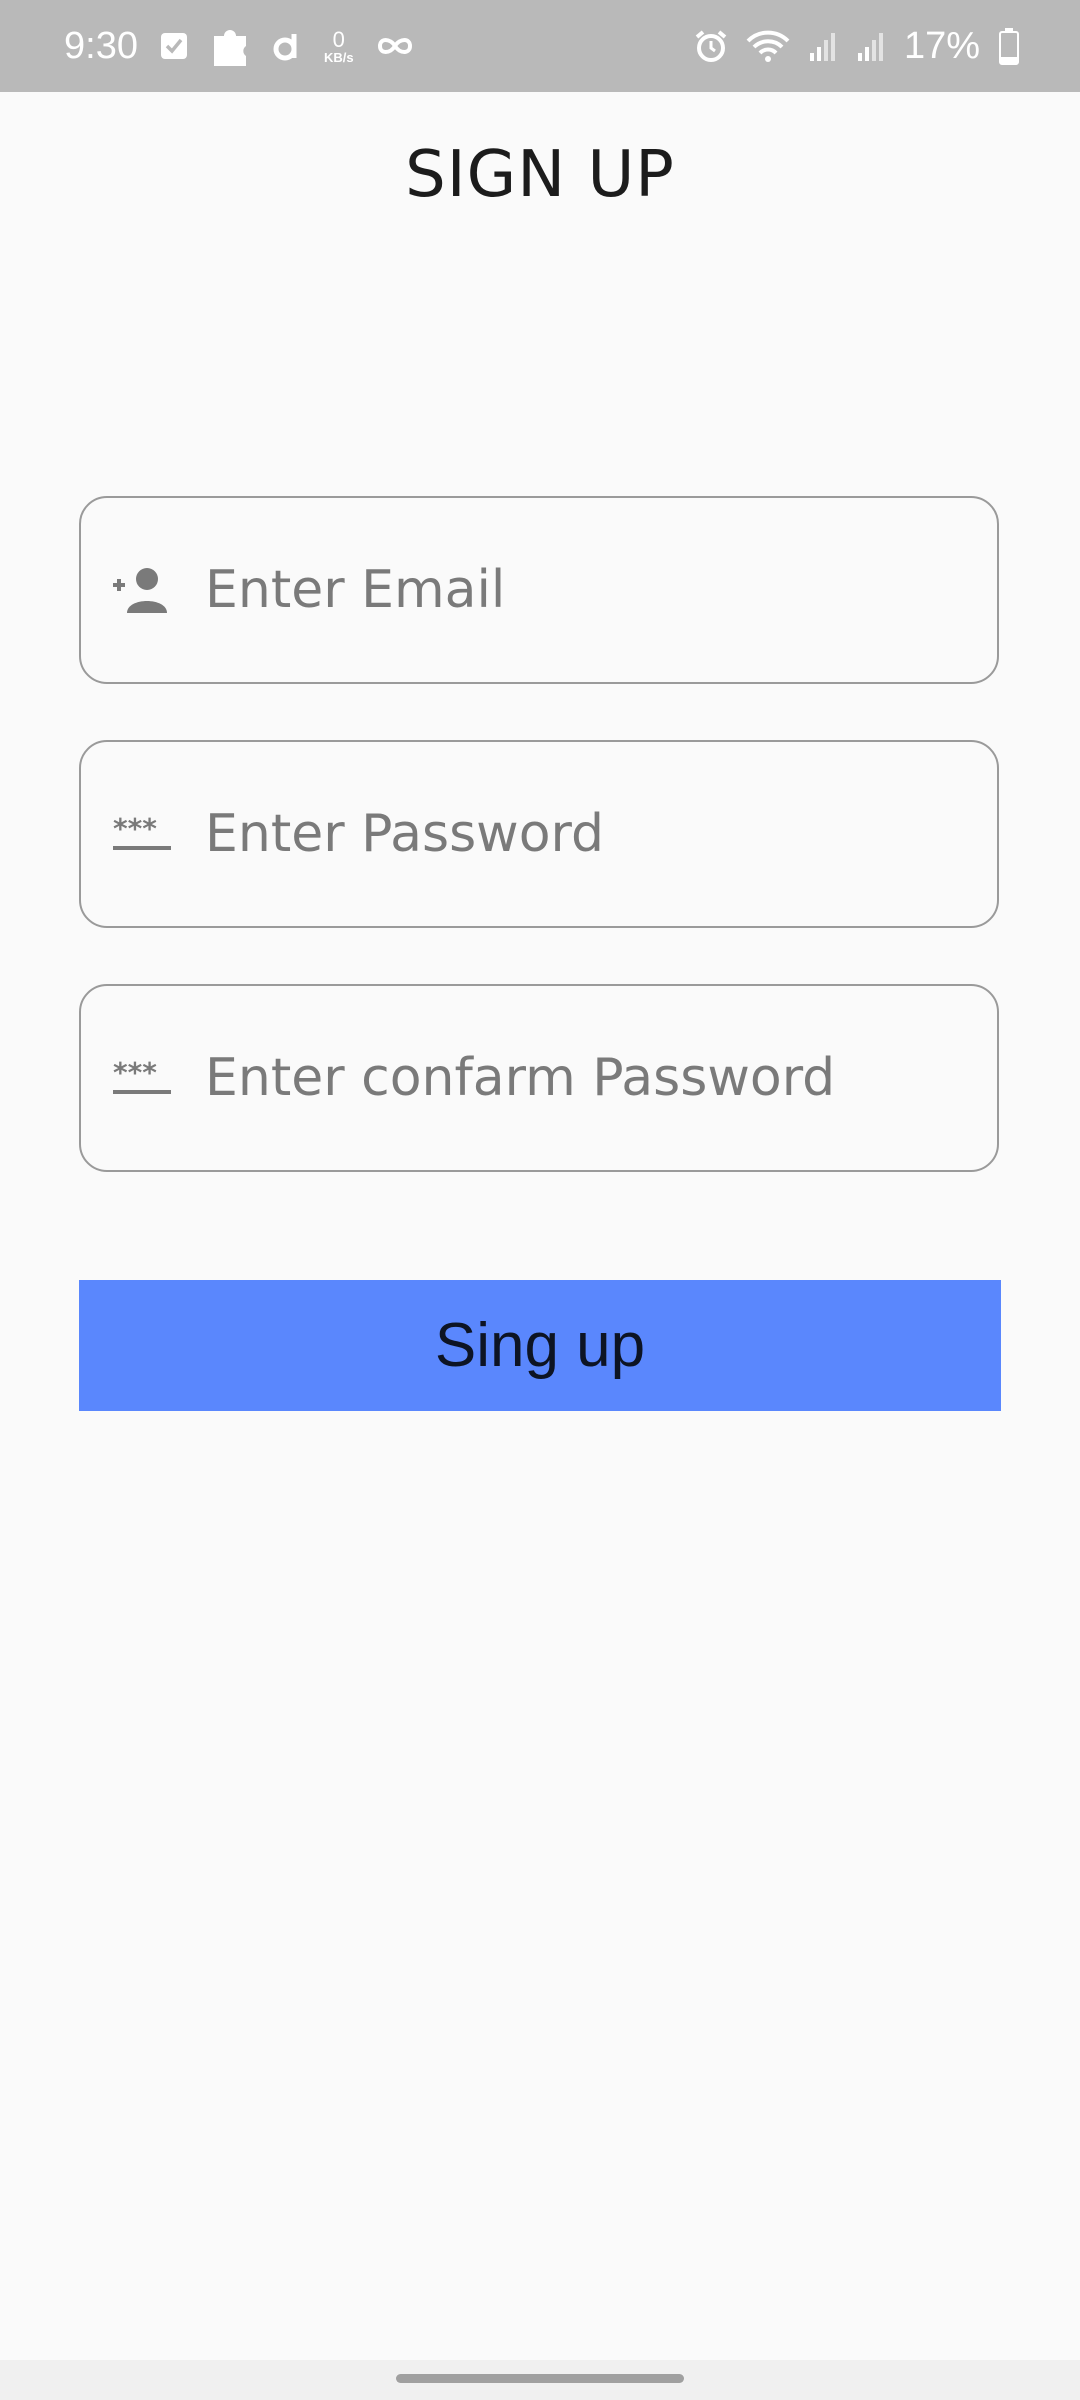  I want to click on network-speed: 0 KB/s, so click(338, 45).